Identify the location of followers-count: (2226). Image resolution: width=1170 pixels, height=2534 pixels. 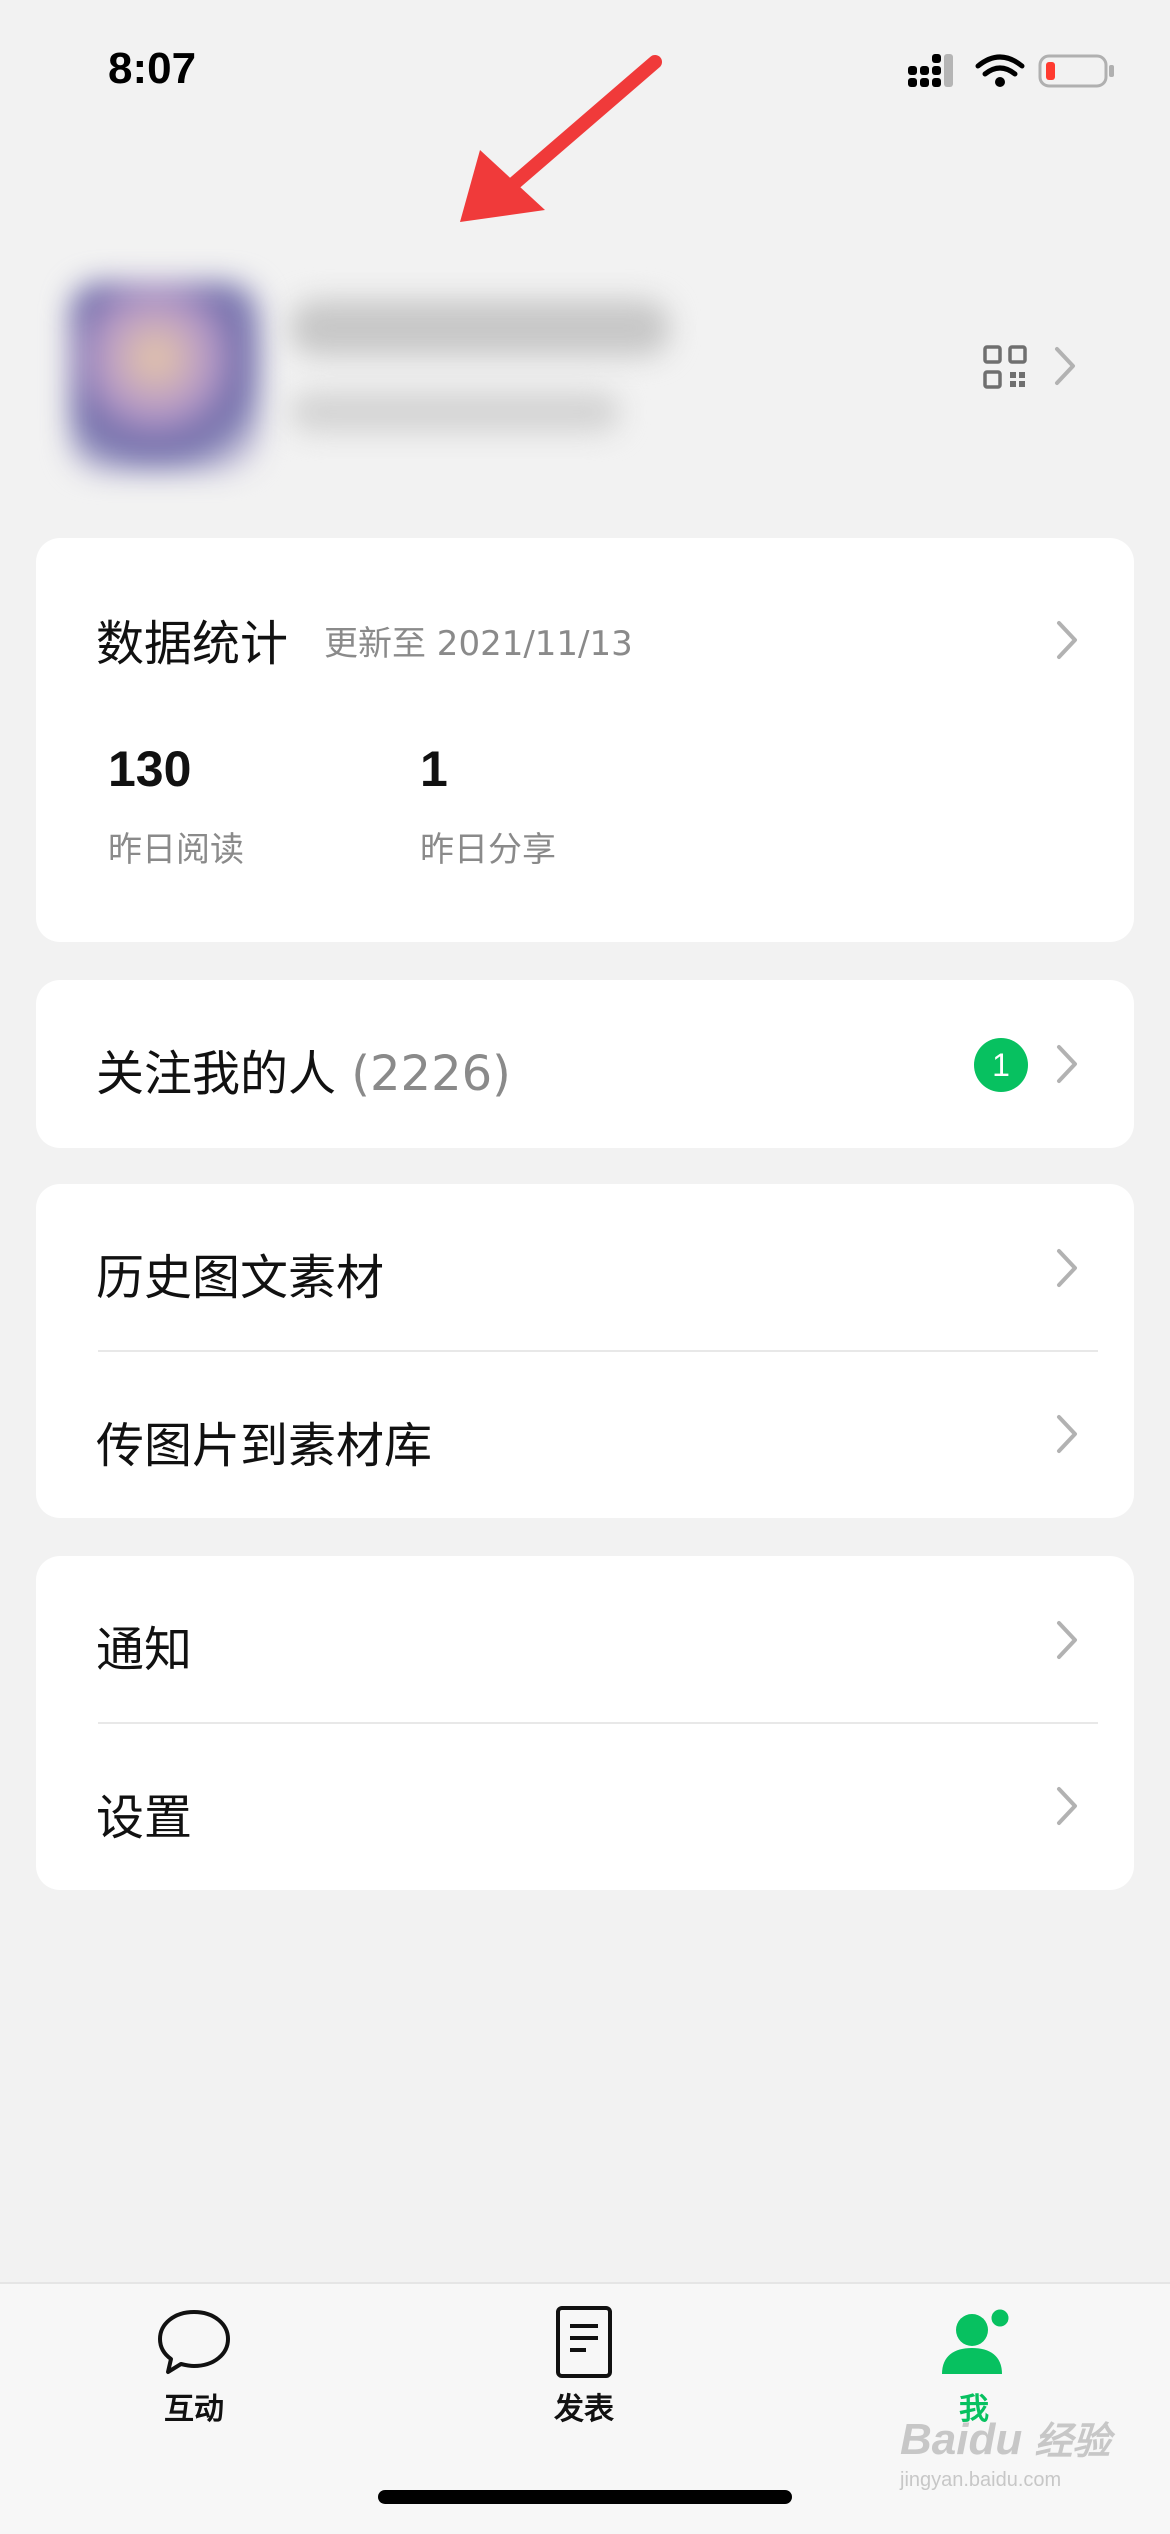
(431, 1074).